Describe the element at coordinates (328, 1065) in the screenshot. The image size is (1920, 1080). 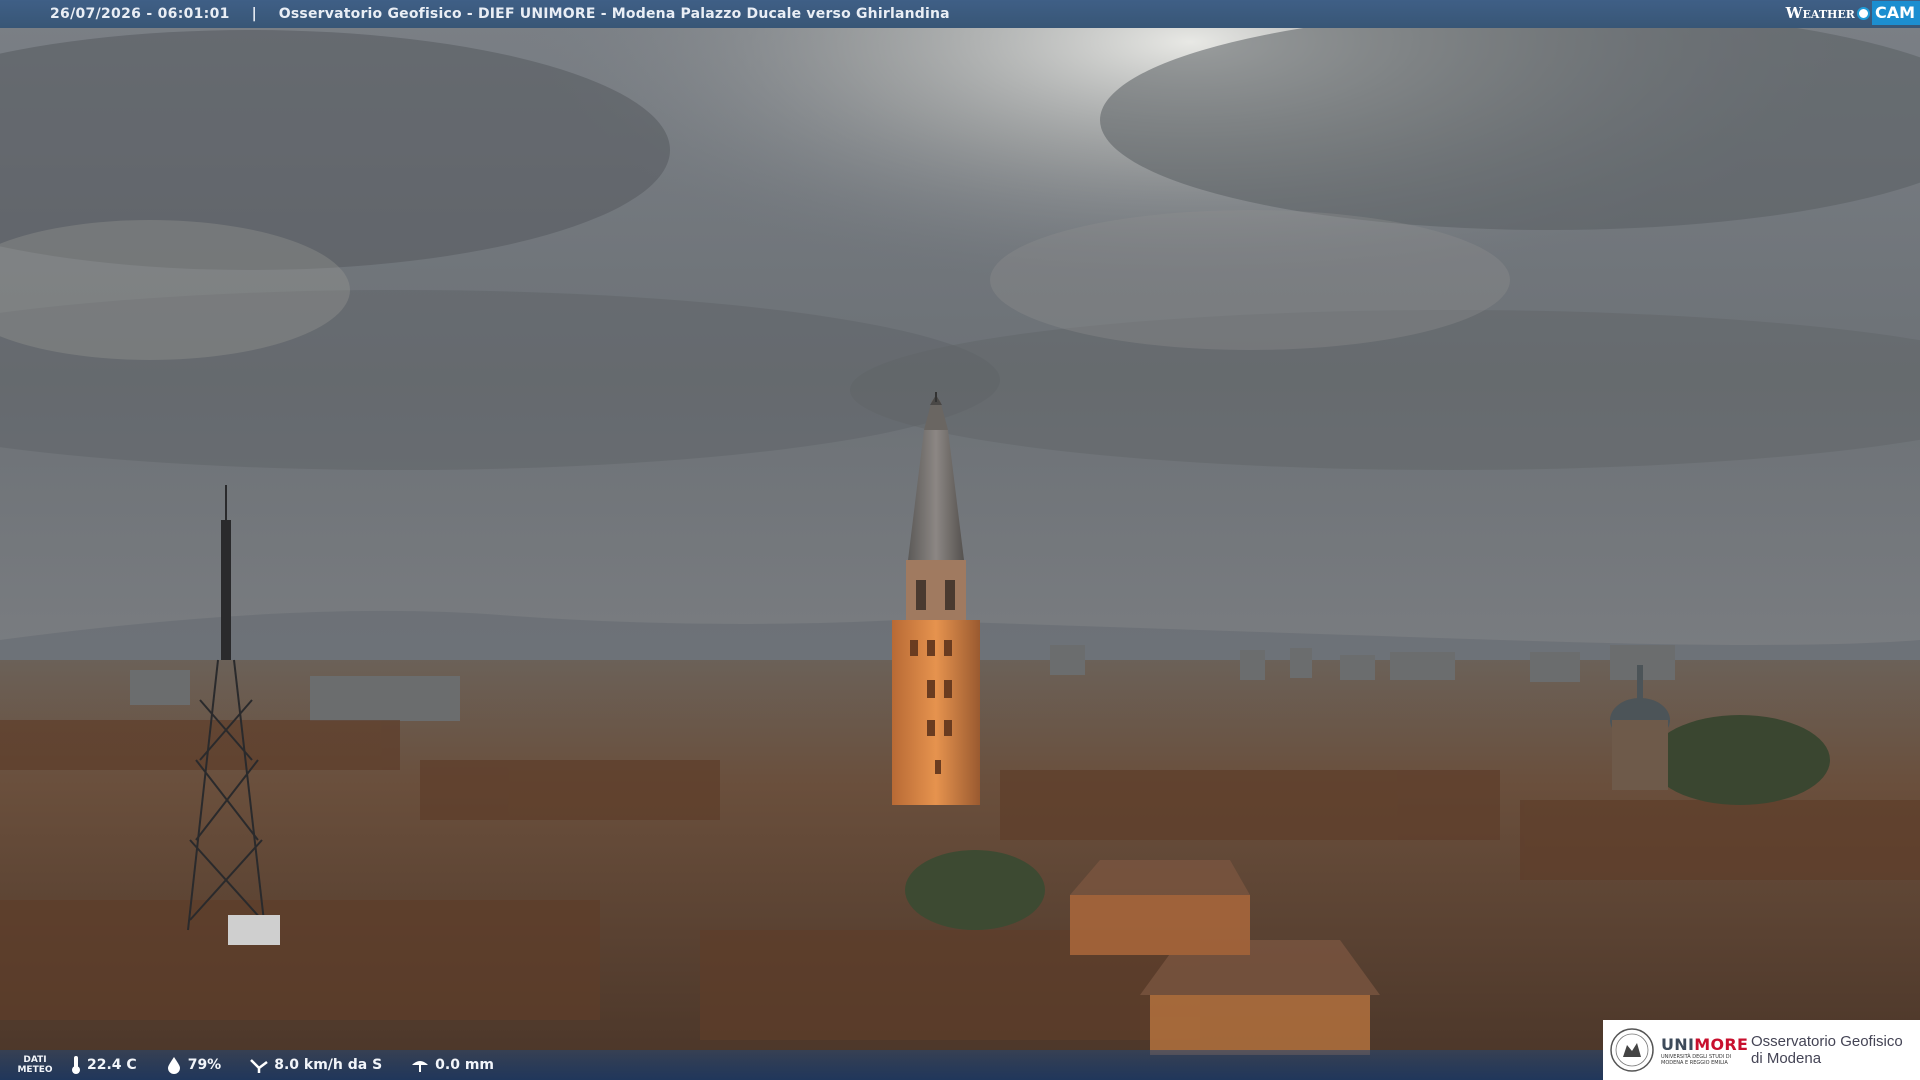
I see `wind-value: 8.0 km/h da S` at that location.